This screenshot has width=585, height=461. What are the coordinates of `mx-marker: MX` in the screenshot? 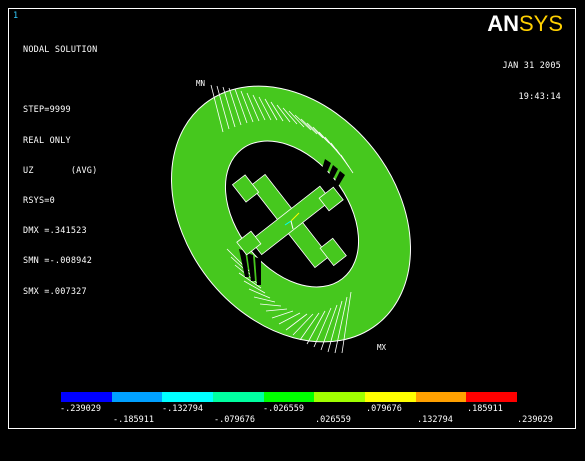 It's located at (382, 347).